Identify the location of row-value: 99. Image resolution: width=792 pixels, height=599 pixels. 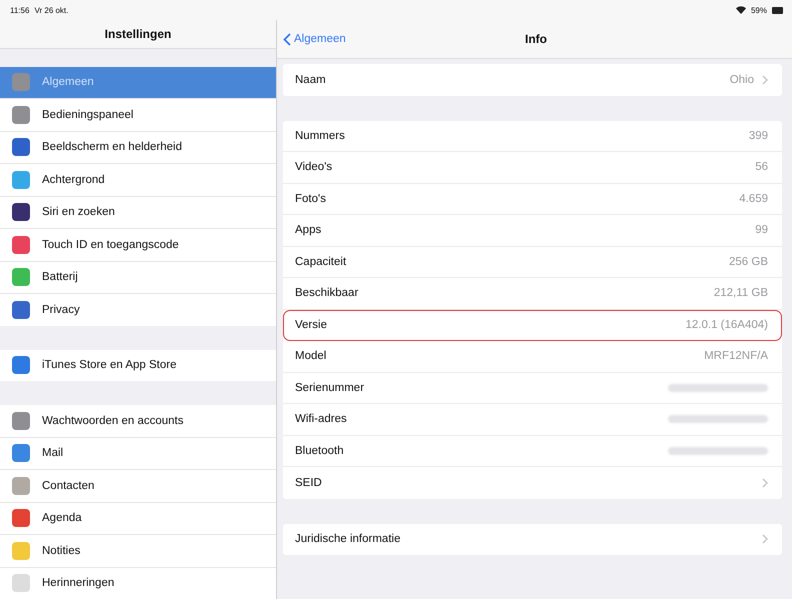
(761, 230).